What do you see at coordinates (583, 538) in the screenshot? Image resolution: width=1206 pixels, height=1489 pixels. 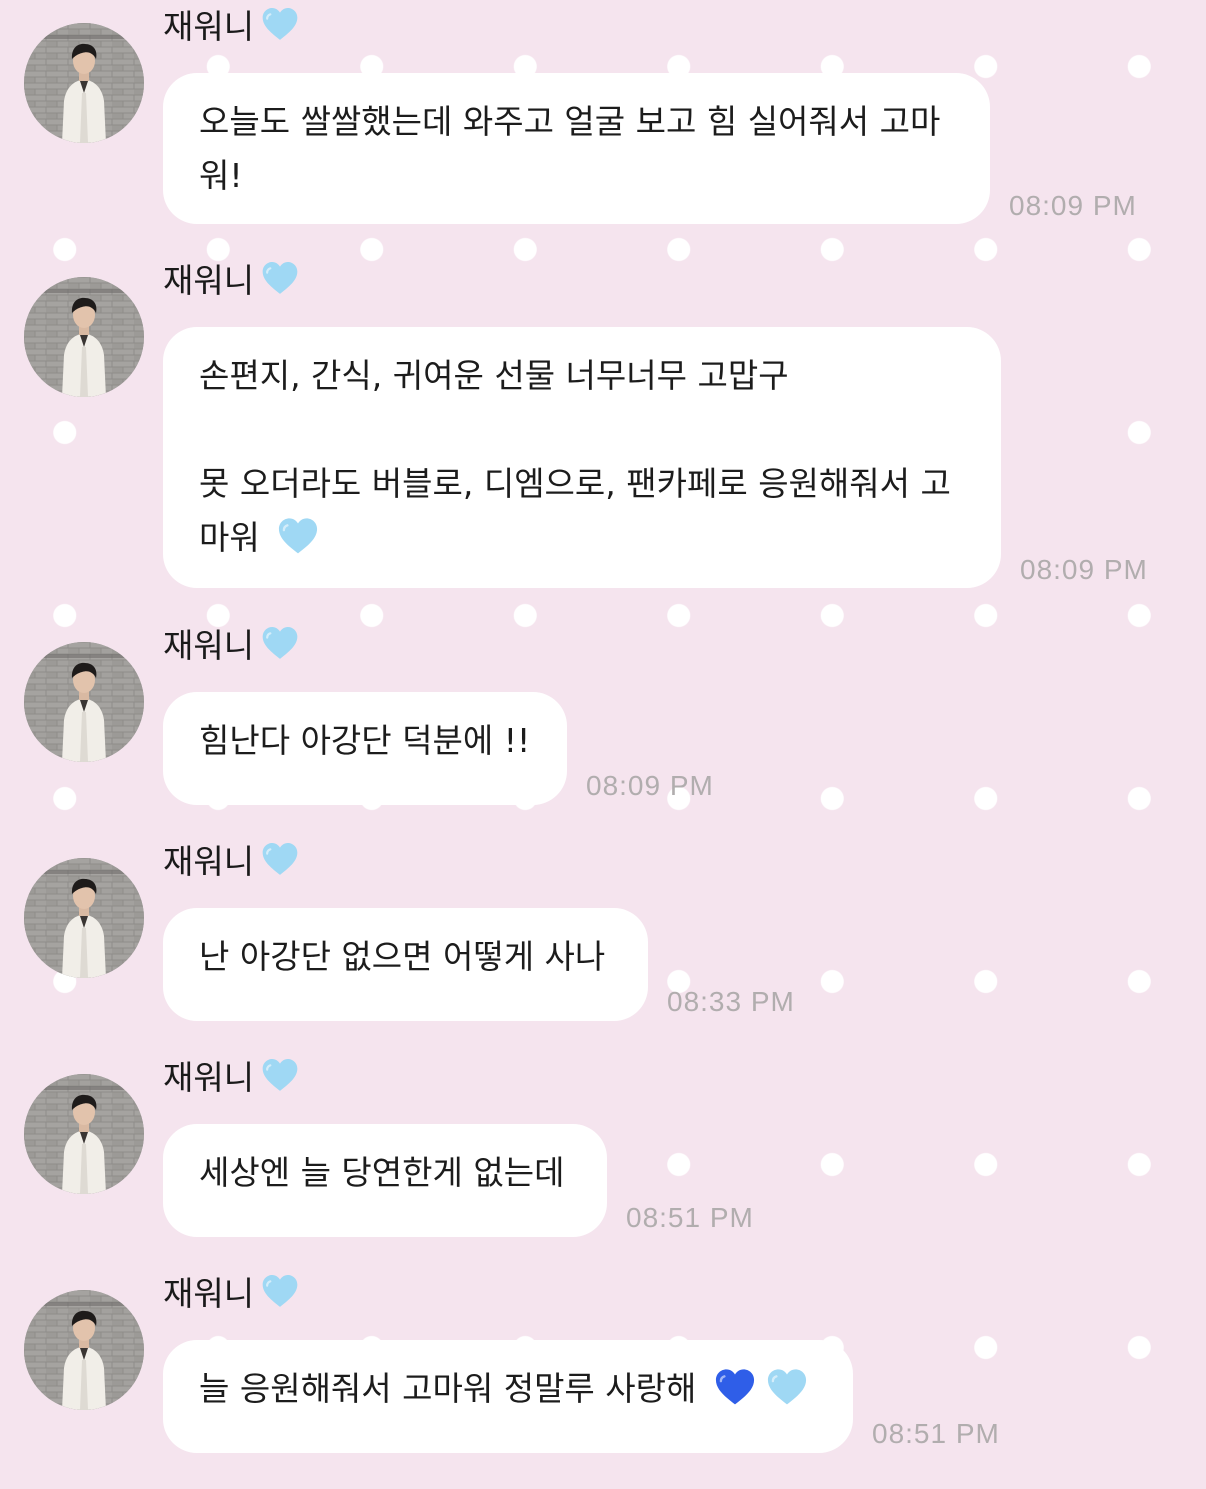 I see `message-line-with-emoji: 마워` at bounding box center [583, 538].